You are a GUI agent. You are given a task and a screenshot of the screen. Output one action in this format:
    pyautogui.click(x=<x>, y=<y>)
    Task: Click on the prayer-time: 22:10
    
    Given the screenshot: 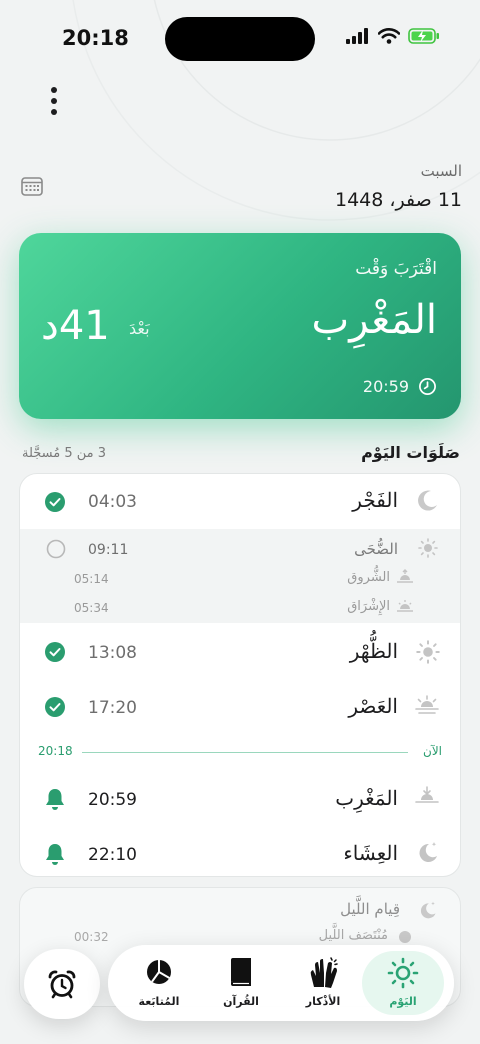 What is the action you would take?
    pyautogui.click(x=112, y=855)
    